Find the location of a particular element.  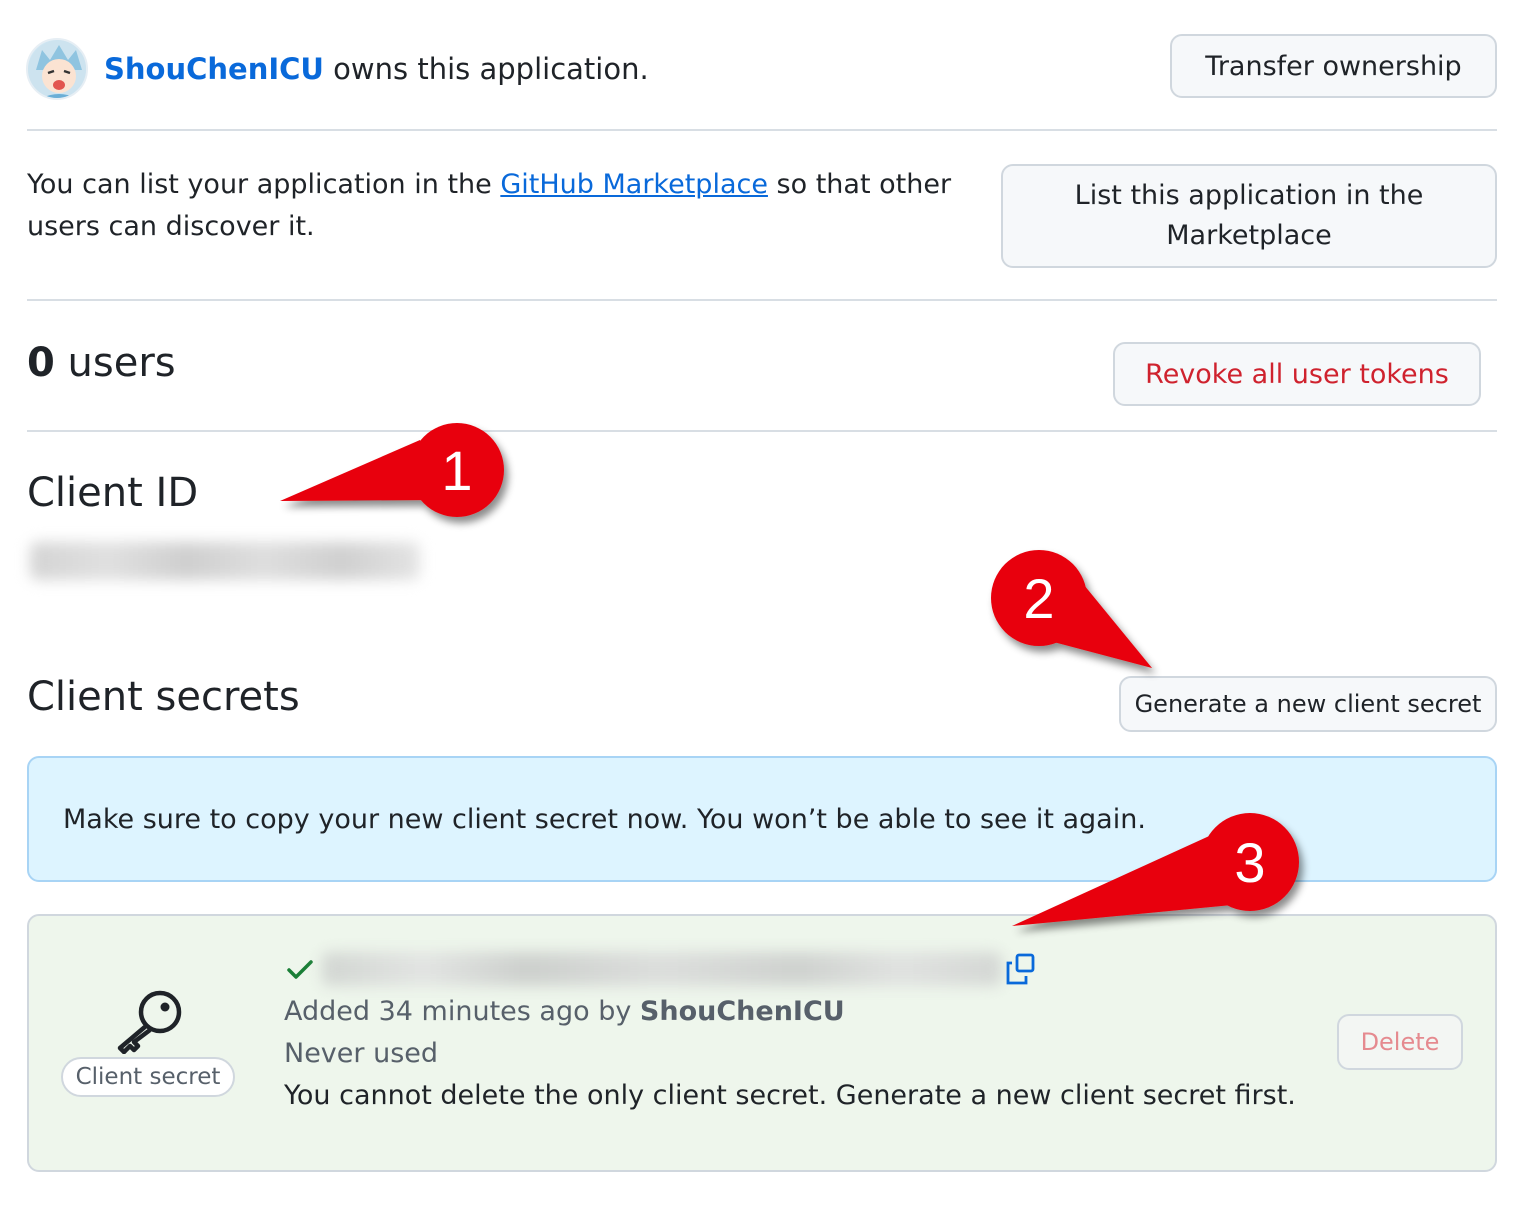

added-by-user: ShouChenICU is located at coordinates (742, 1011).